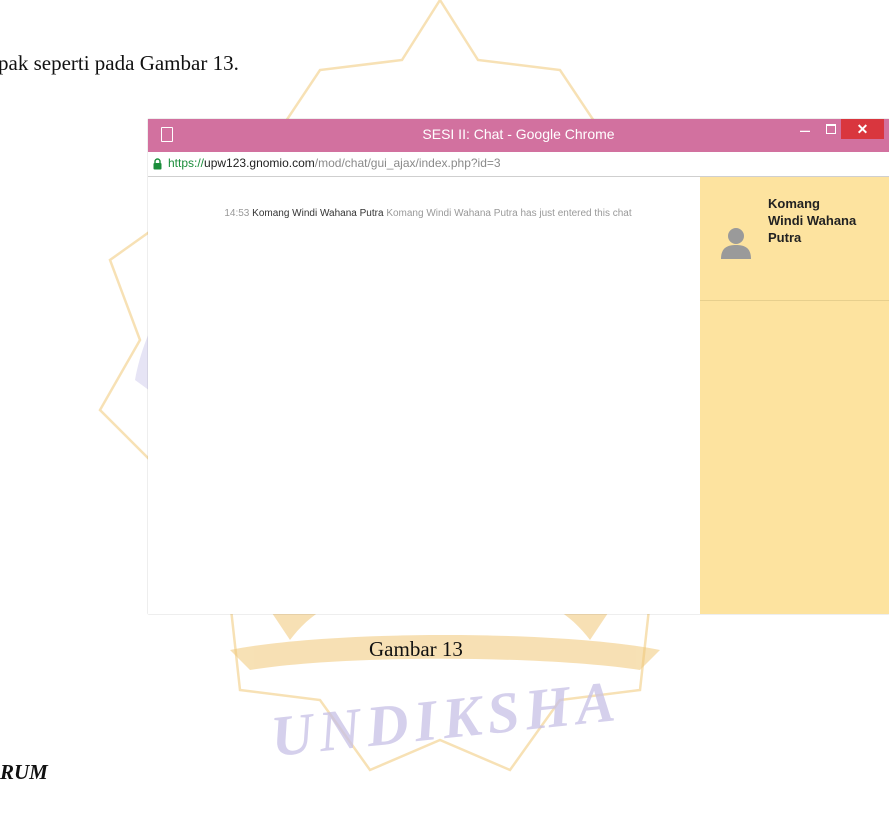 This screenshot has width=889, height=835. Describe the element at coordinates (186, 163) in the screenshot. I see `url-scheme: https://` at that location.